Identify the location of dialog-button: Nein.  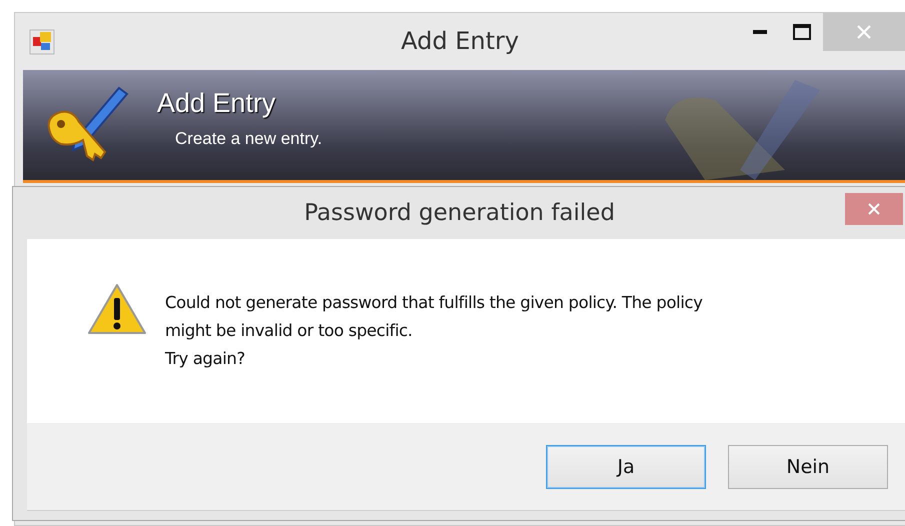
(808, 467).